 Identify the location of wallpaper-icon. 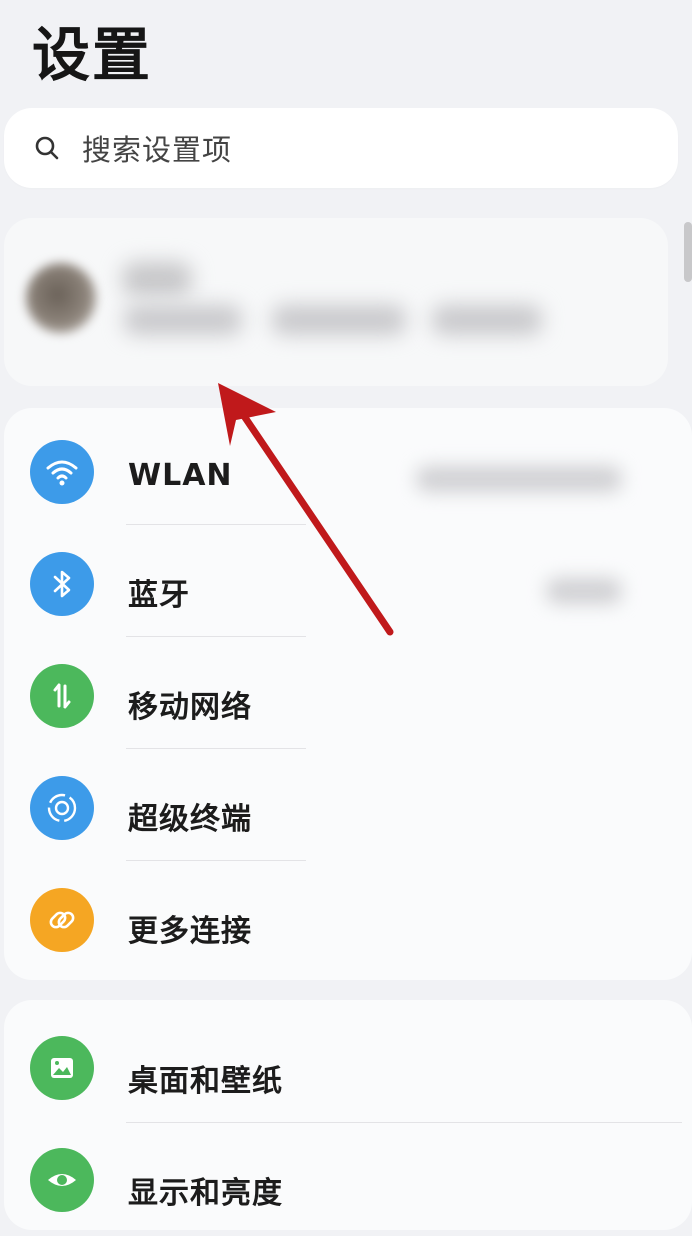
(62, 1068).